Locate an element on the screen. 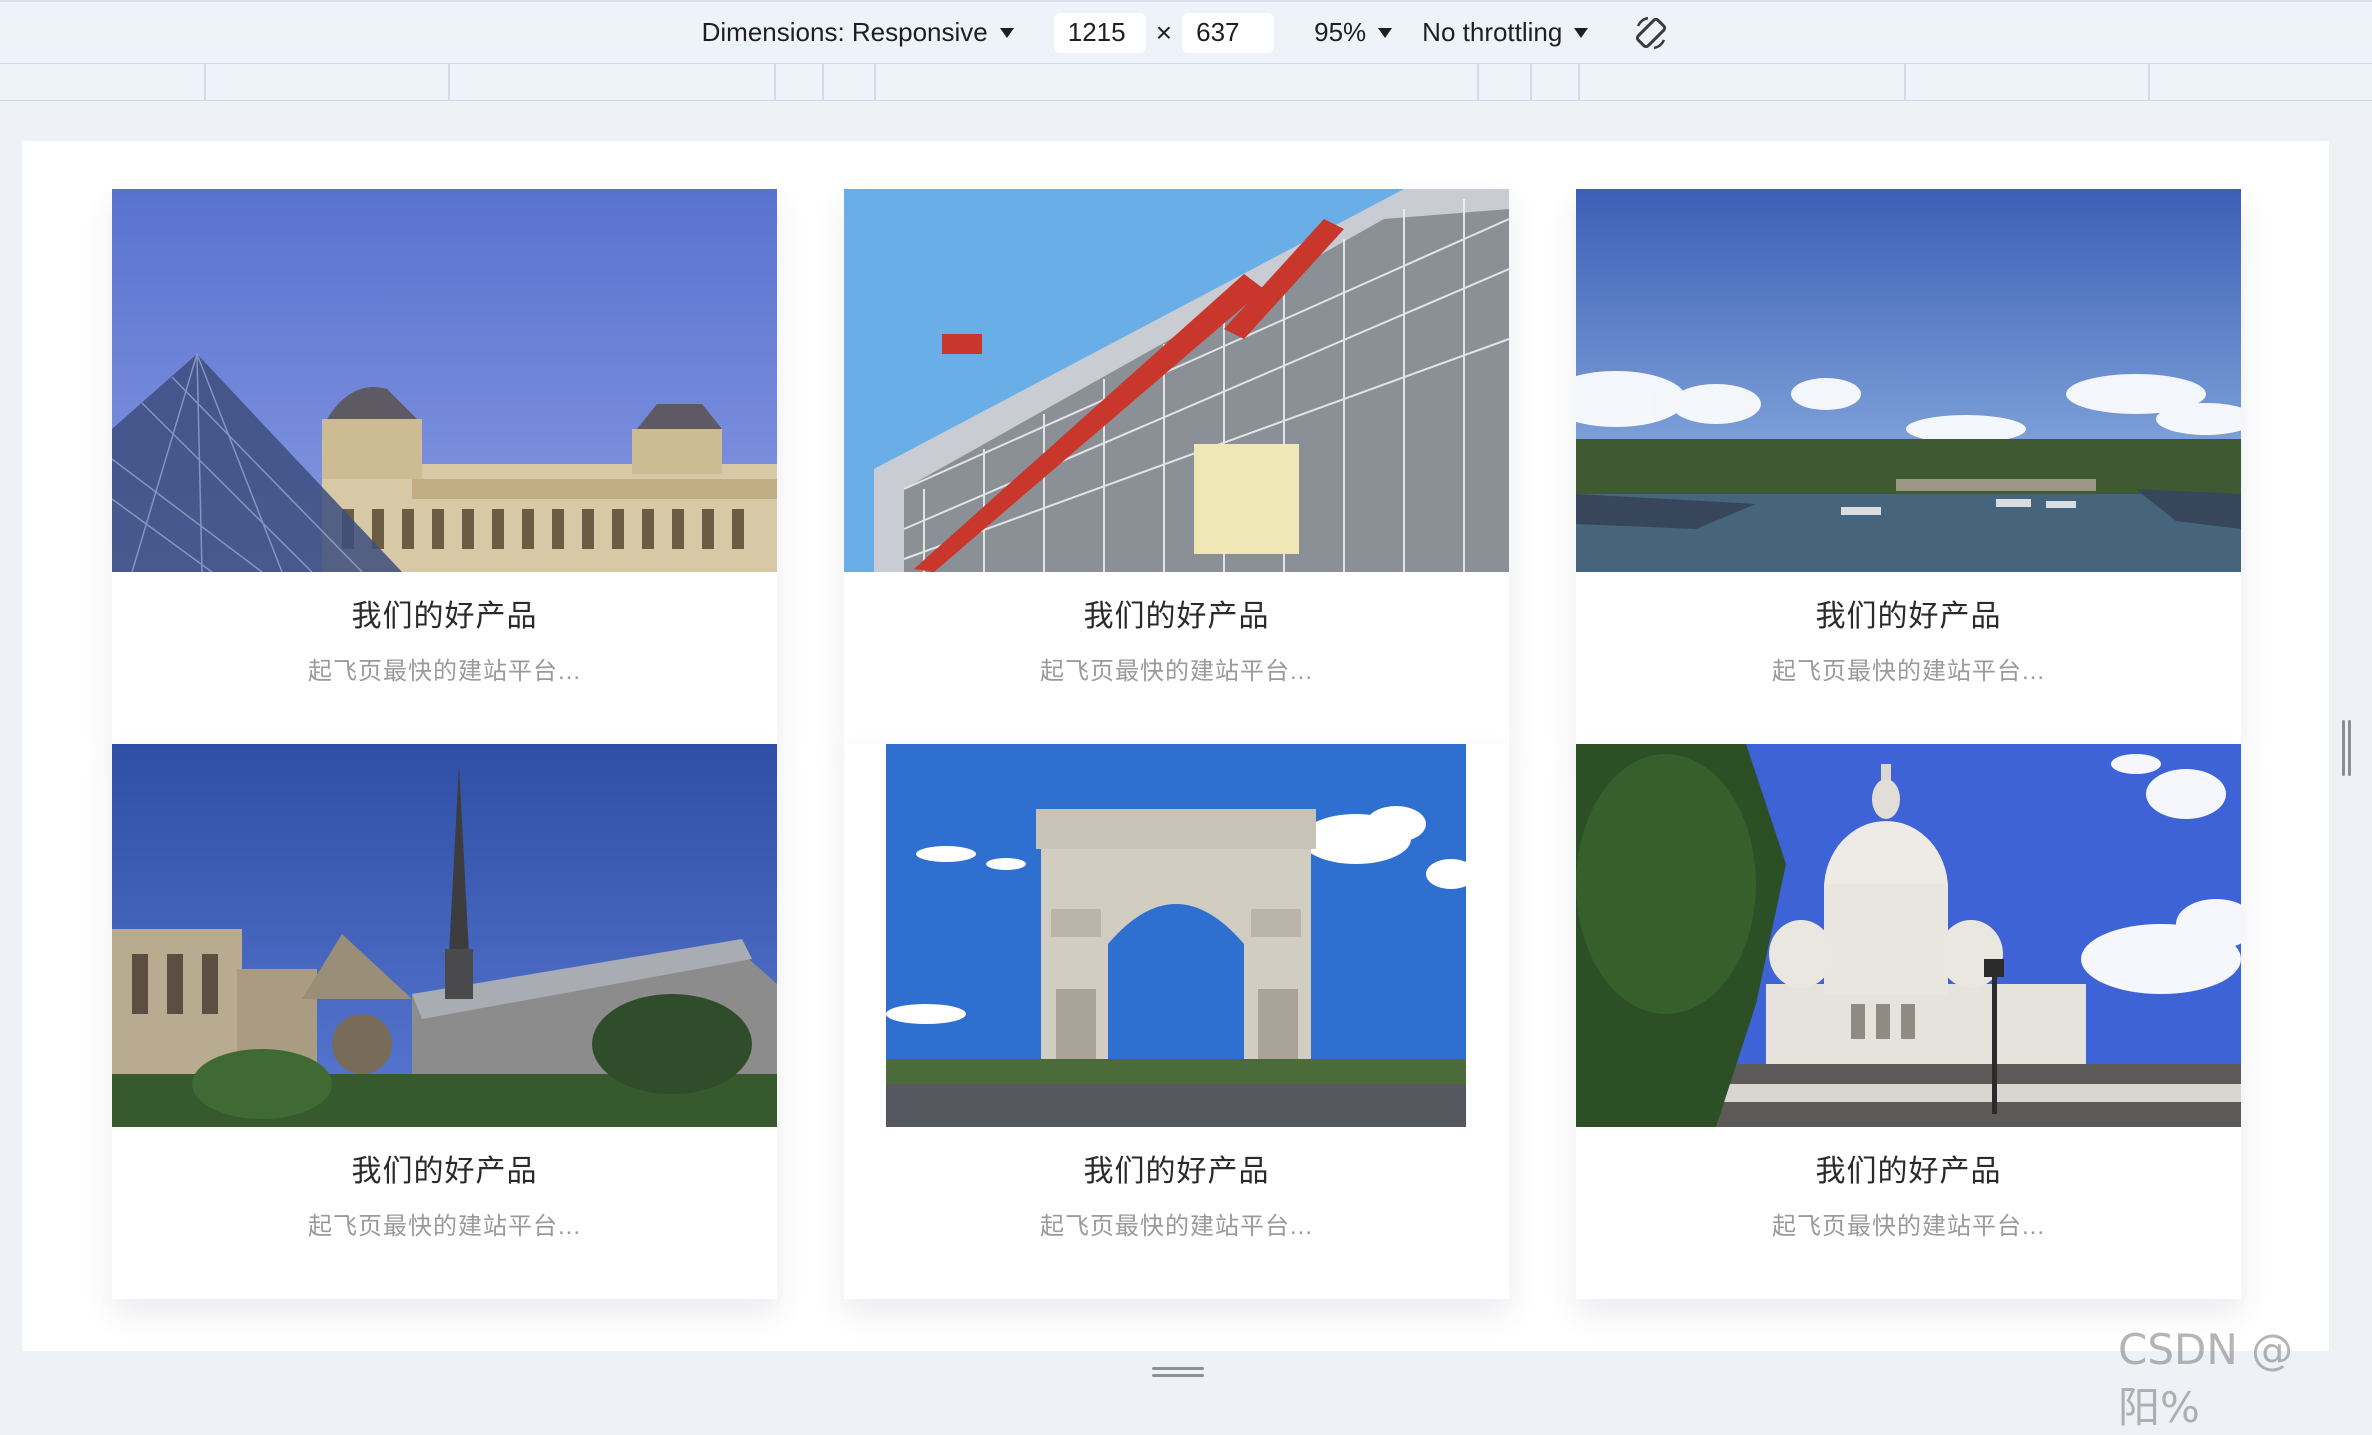 This screenshot has width=2372, height=1435. media-query-ruler is located at coordinates (1186, 82).